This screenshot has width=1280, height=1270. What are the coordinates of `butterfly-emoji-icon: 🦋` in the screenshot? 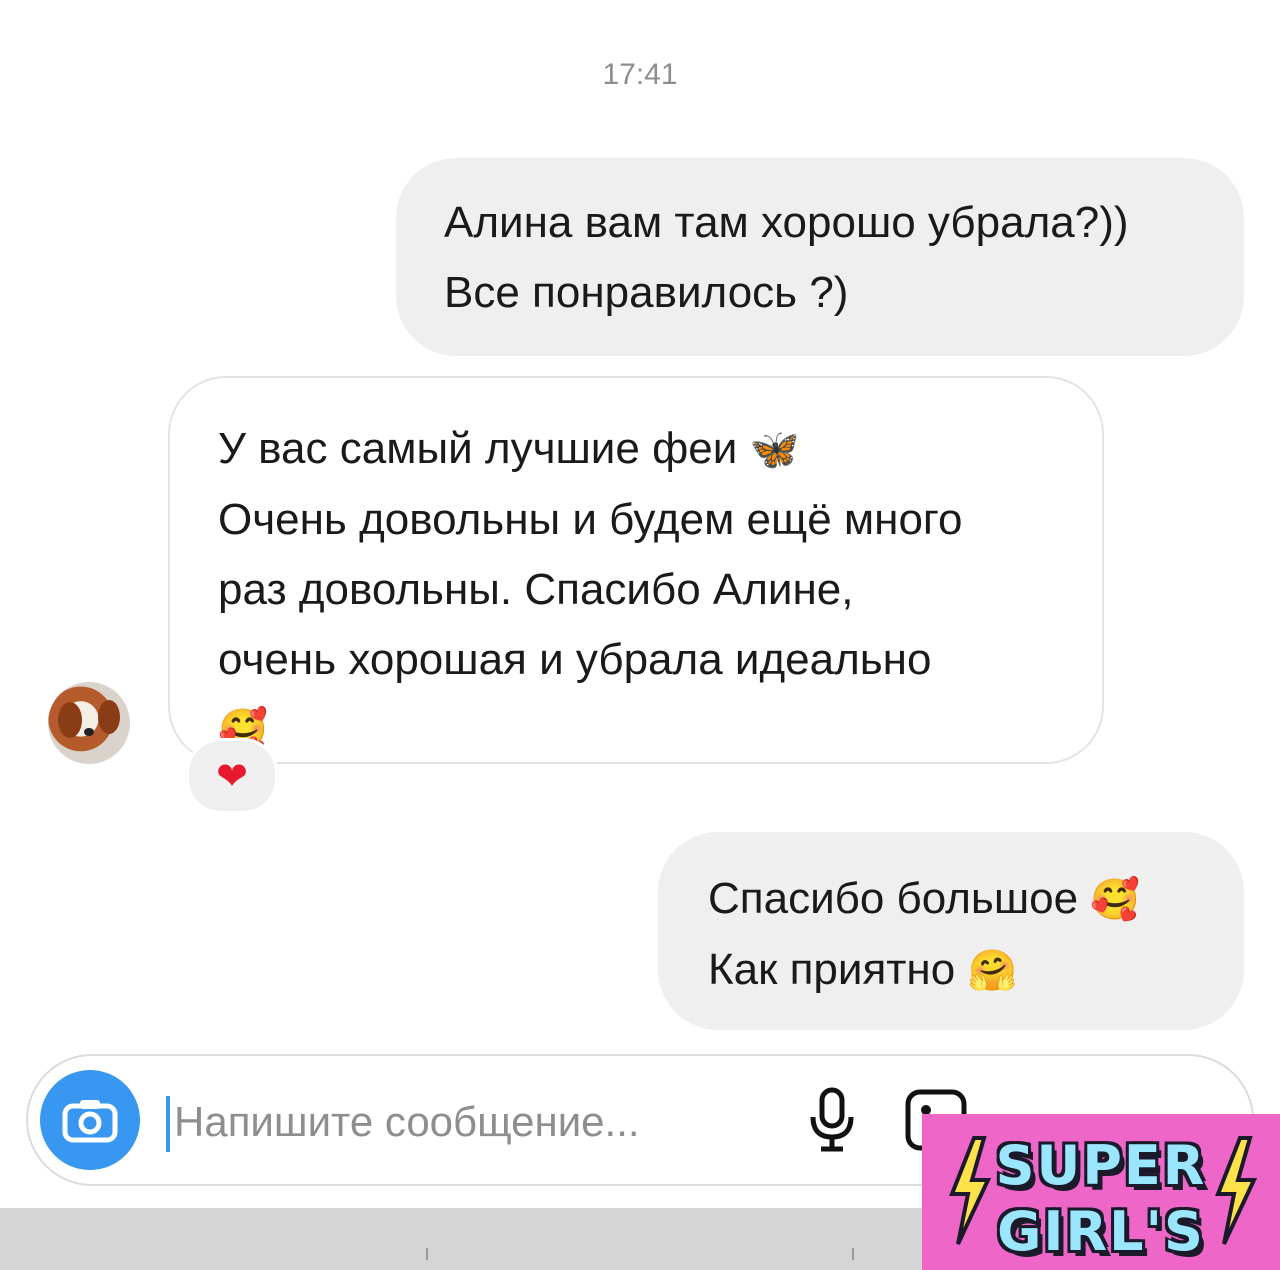 It's located at (774, 450).